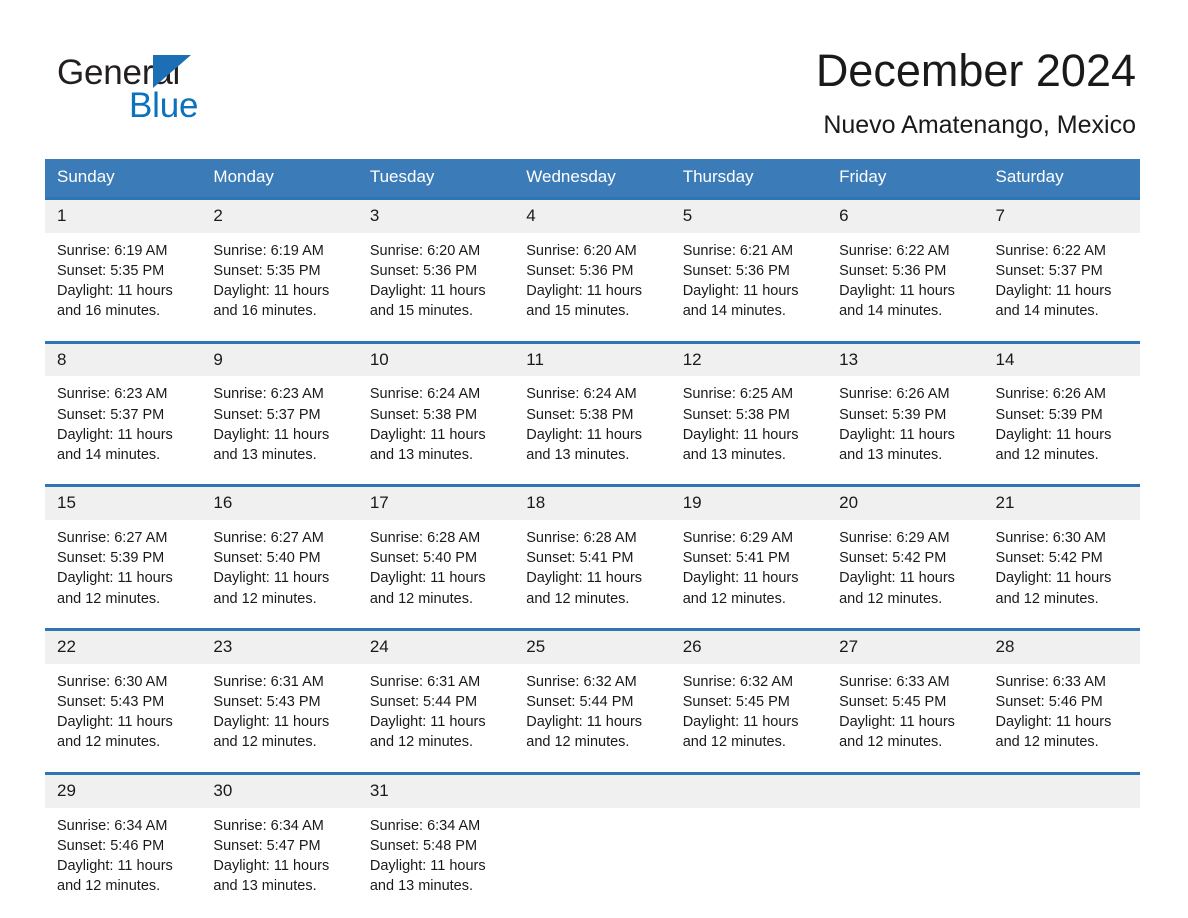 This screenshot has height=918, width=1188. I want to click on day-number-cell: 14, so click(1061, 360).